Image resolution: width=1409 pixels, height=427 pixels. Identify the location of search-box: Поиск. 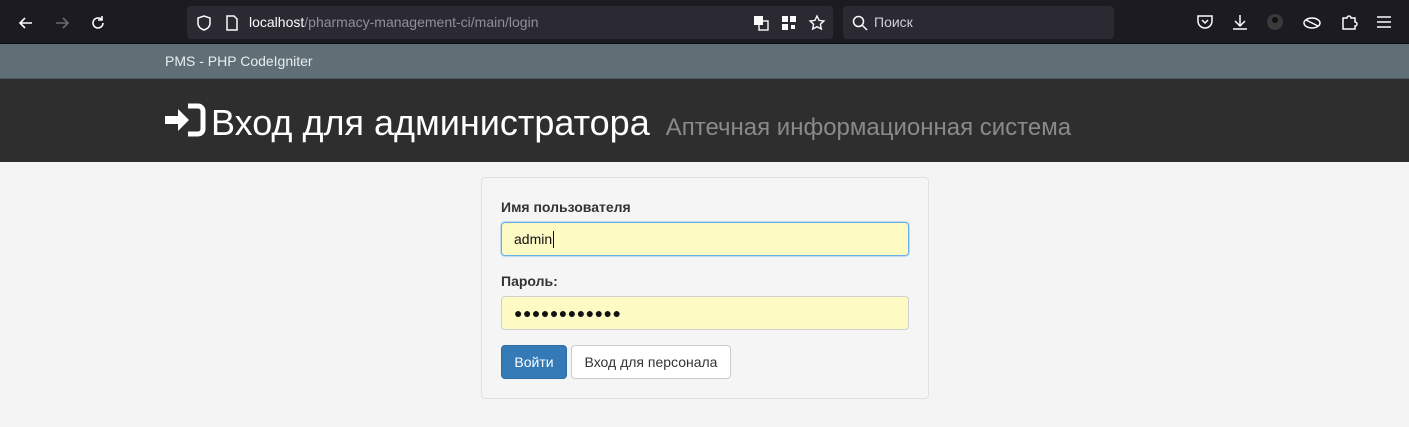
(978, 22).